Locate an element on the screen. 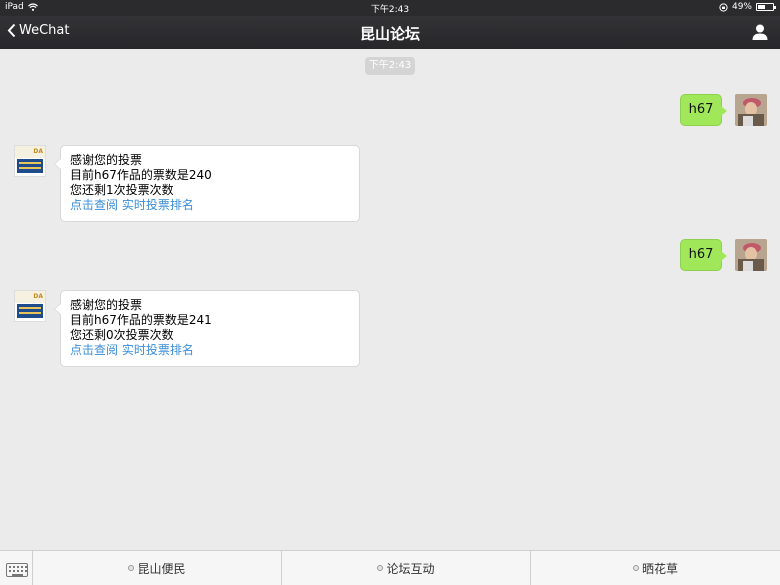 The image size is (780, 585). battery-icon is located at coordinates (766, 7).